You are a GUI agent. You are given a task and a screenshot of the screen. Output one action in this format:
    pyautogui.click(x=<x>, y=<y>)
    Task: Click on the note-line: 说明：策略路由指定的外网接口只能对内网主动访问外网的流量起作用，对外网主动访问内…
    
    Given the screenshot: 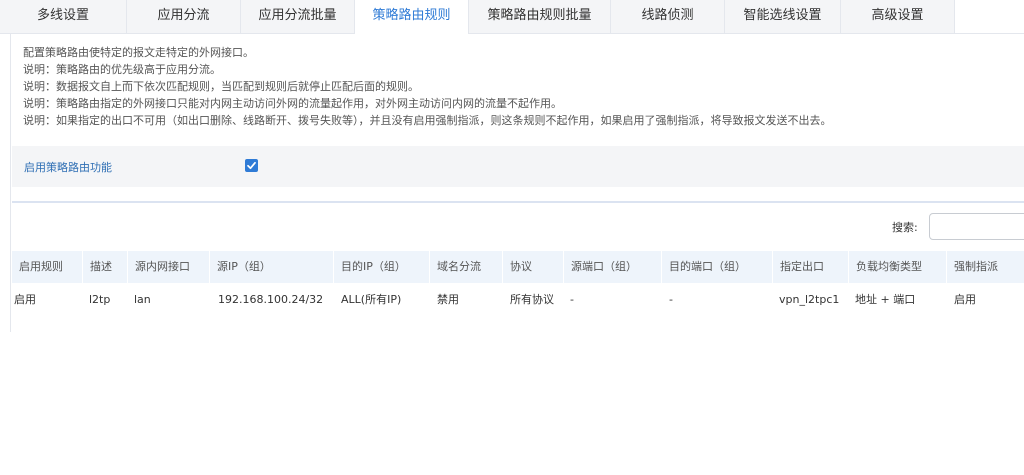 What is the action you would take?
    pyautogui.click(x=292, y=103)
    